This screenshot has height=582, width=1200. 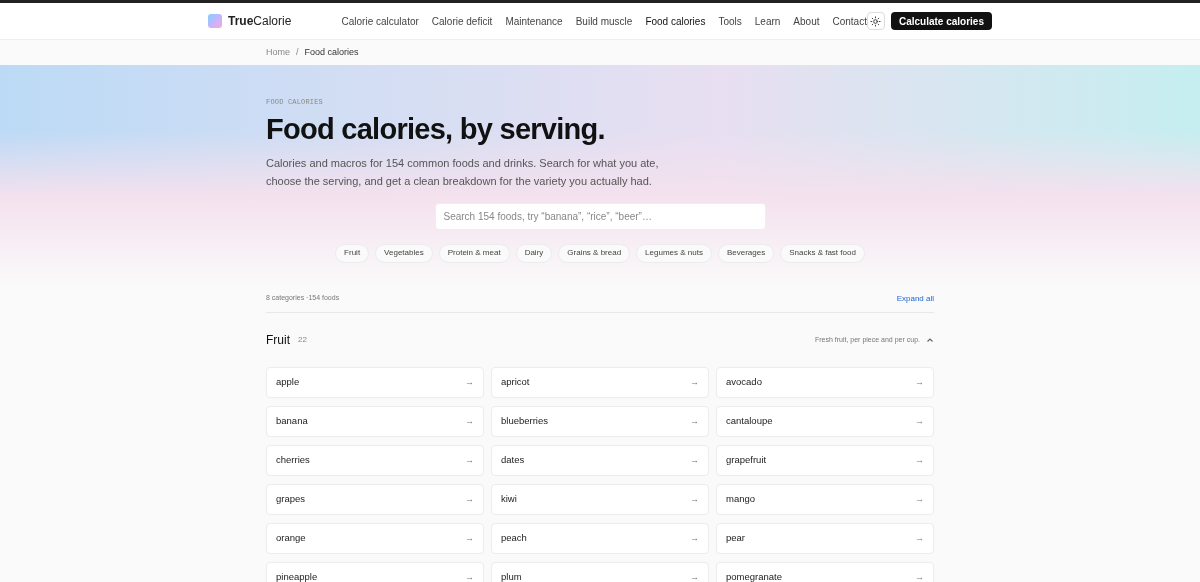 I want to click on food-item-card: avocado →, so click(x=825, y=382).